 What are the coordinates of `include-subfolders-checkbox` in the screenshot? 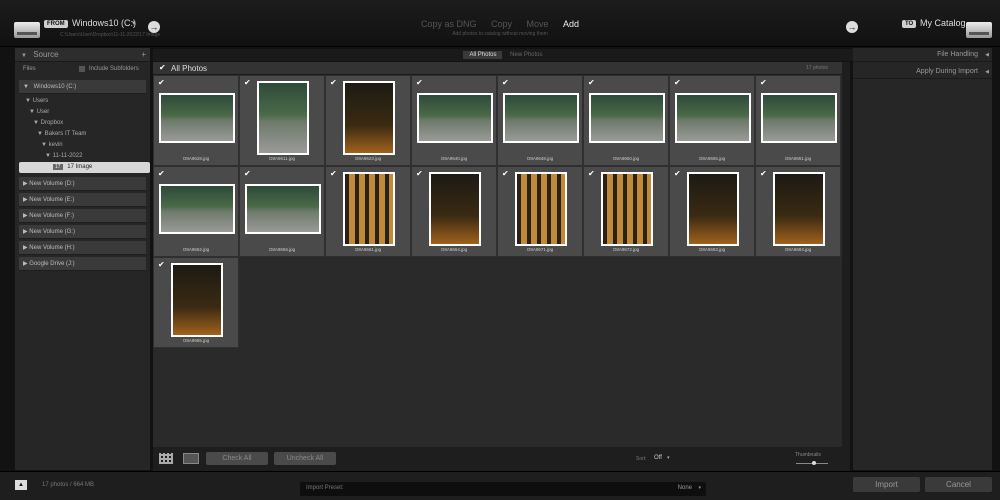 It's located at (82, 69).